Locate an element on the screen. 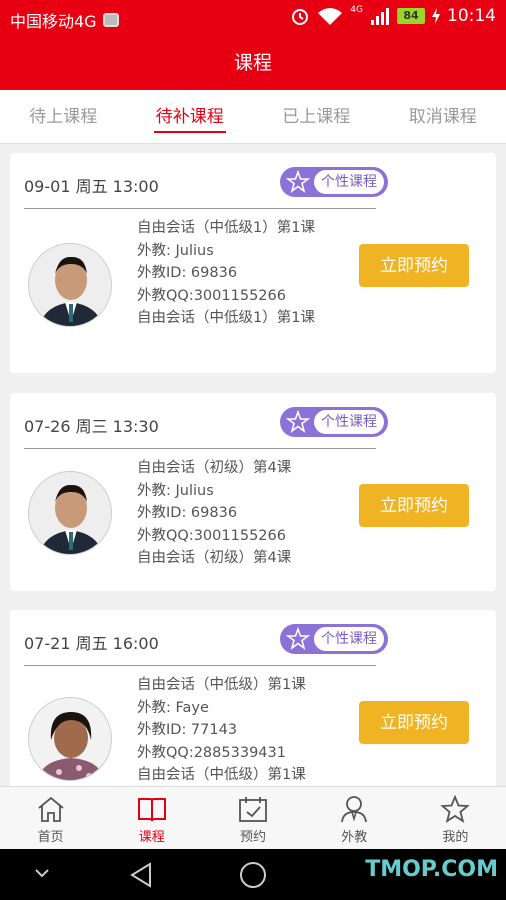 This screenshot has width=506, height=900. course-date: 07-26 周三 13:30 is located at coordinates (91, 426).